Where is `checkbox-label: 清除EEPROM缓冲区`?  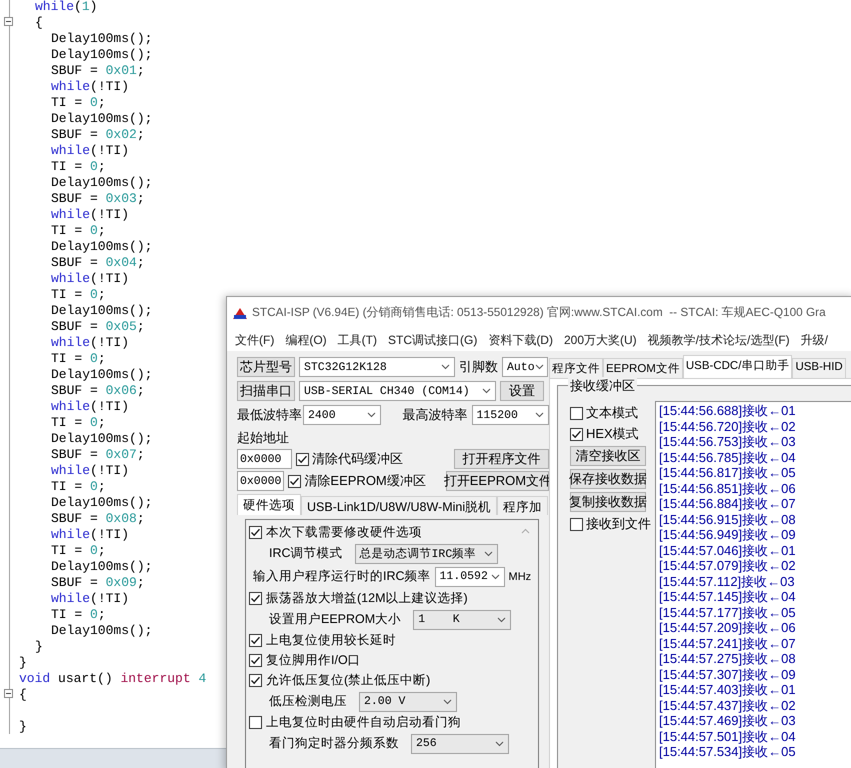 checkbox-label: 清除EEPROM缓冲区 is located at coordinates (373, 481).